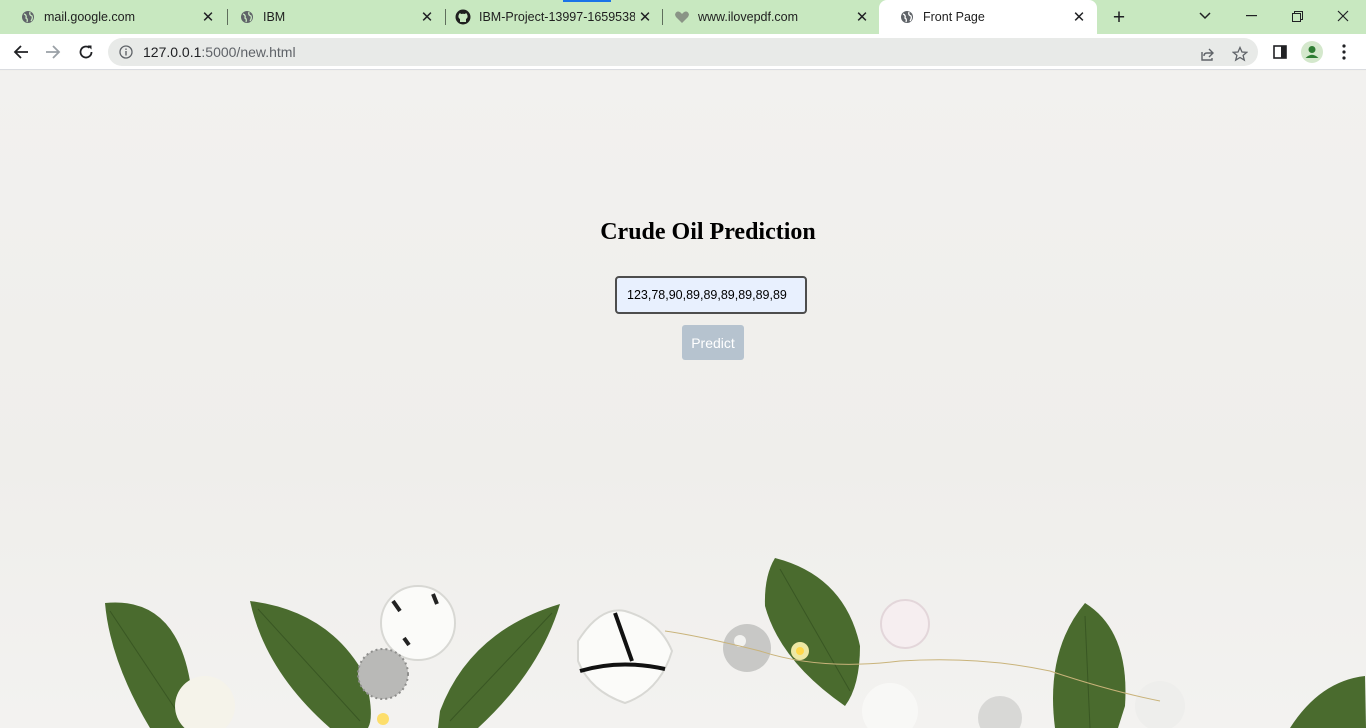 The height and width of the screenshot is (728, 1366). Describe the element at coordinates (274, 17) in the screenshot. I see `tab-title: IBM` at that location.